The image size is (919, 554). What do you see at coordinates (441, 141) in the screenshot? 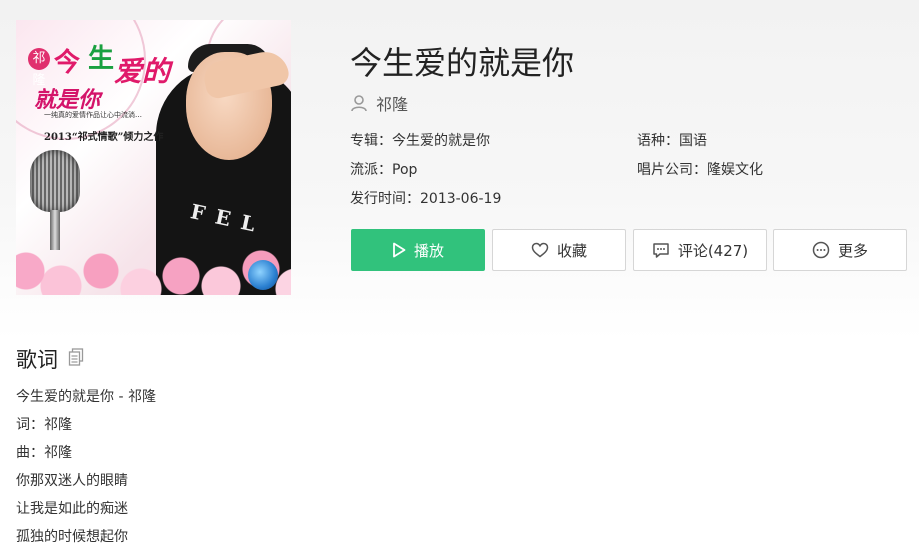
I see `album-link: 今生爱的就是你` at bounding box center [441, 141].